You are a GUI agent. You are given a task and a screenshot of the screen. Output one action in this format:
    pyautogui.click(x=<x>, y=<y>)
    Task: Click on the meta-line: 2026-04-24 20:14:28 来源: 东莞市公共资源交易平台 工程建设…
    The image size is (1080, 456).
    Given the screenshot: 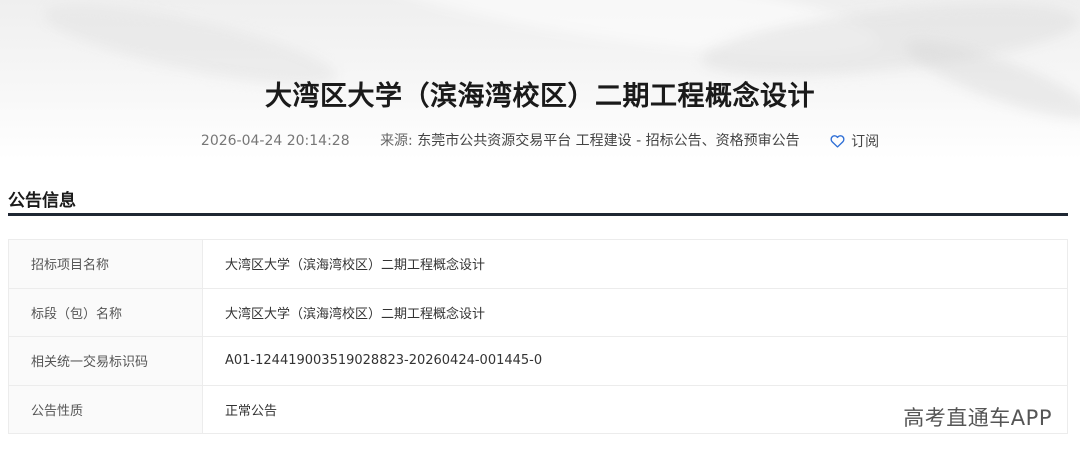 What is the action you would take?
    pyautogui.click(x=540, y=140)
    